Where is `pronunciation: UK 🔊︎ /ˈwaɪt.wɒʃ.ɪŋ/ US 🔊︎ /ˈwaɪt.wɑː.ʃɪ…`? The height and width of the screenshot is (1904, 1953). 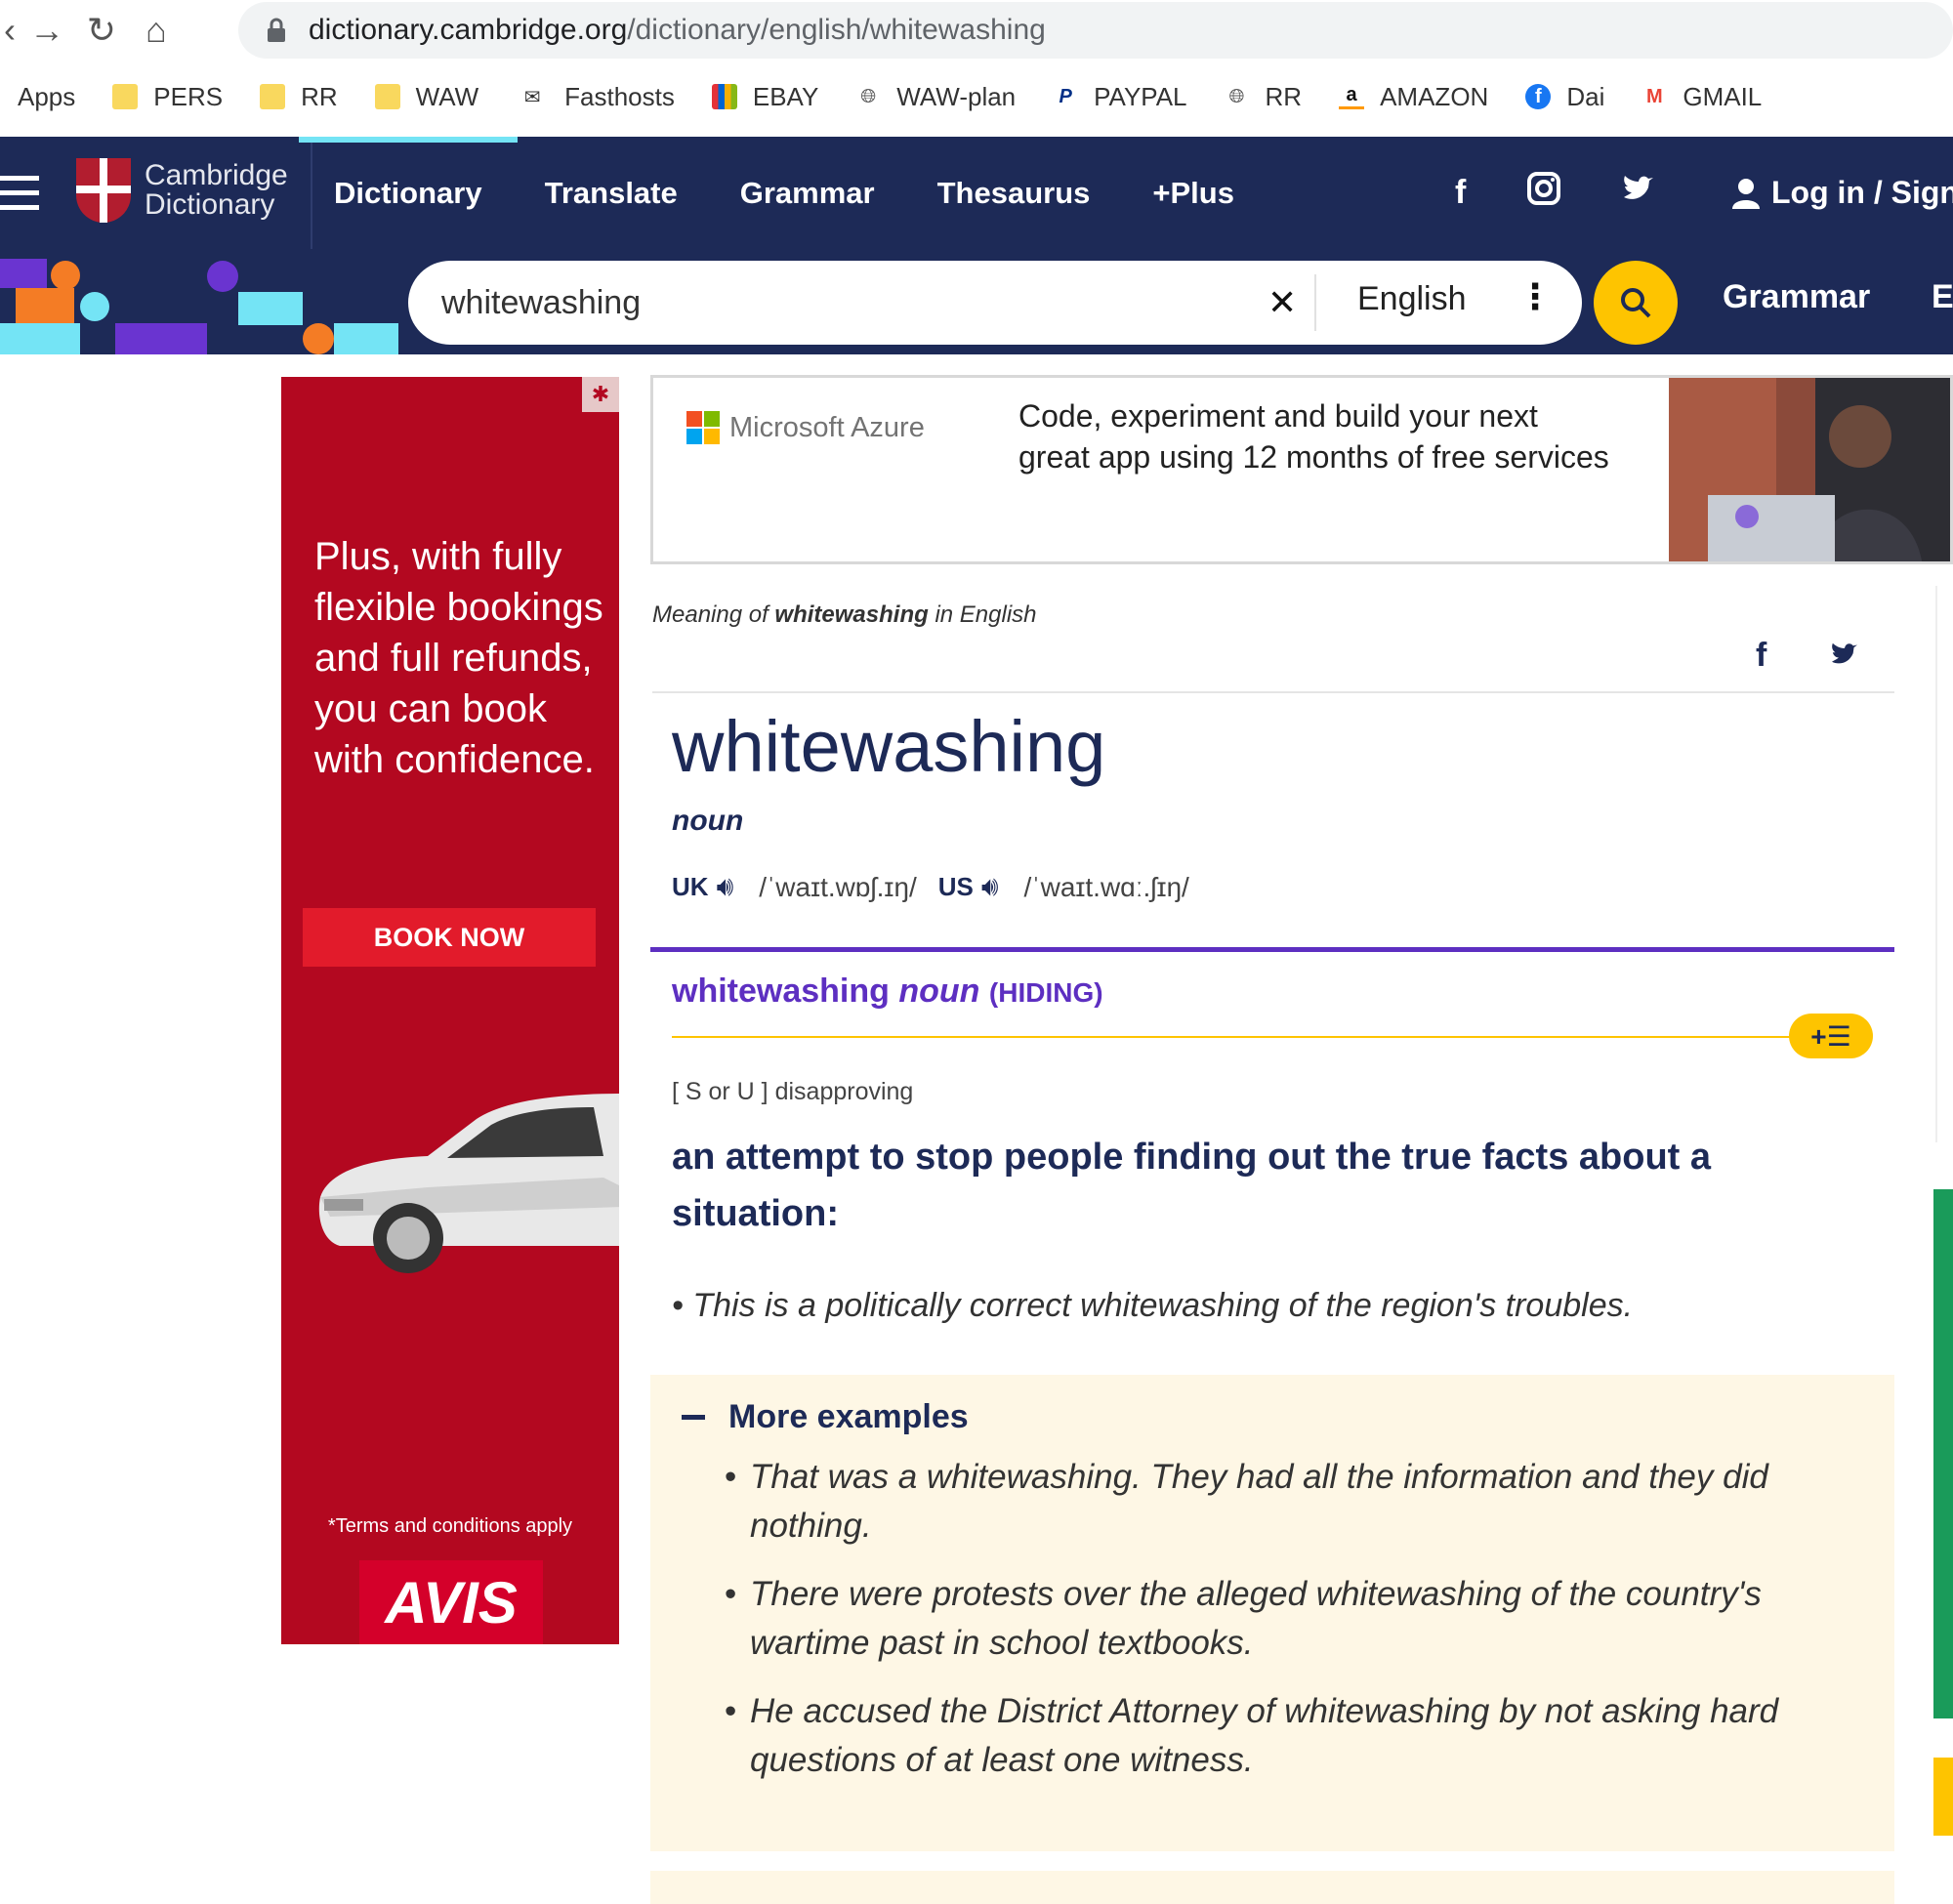 pronunciation: UK 🔊︎ /ˈwaɪt.wɒʃ.ɪŋ/ US 🔊︎ /ˈwaɪt.wɑː.ʃɪ… is located at coordinates (941, 887).